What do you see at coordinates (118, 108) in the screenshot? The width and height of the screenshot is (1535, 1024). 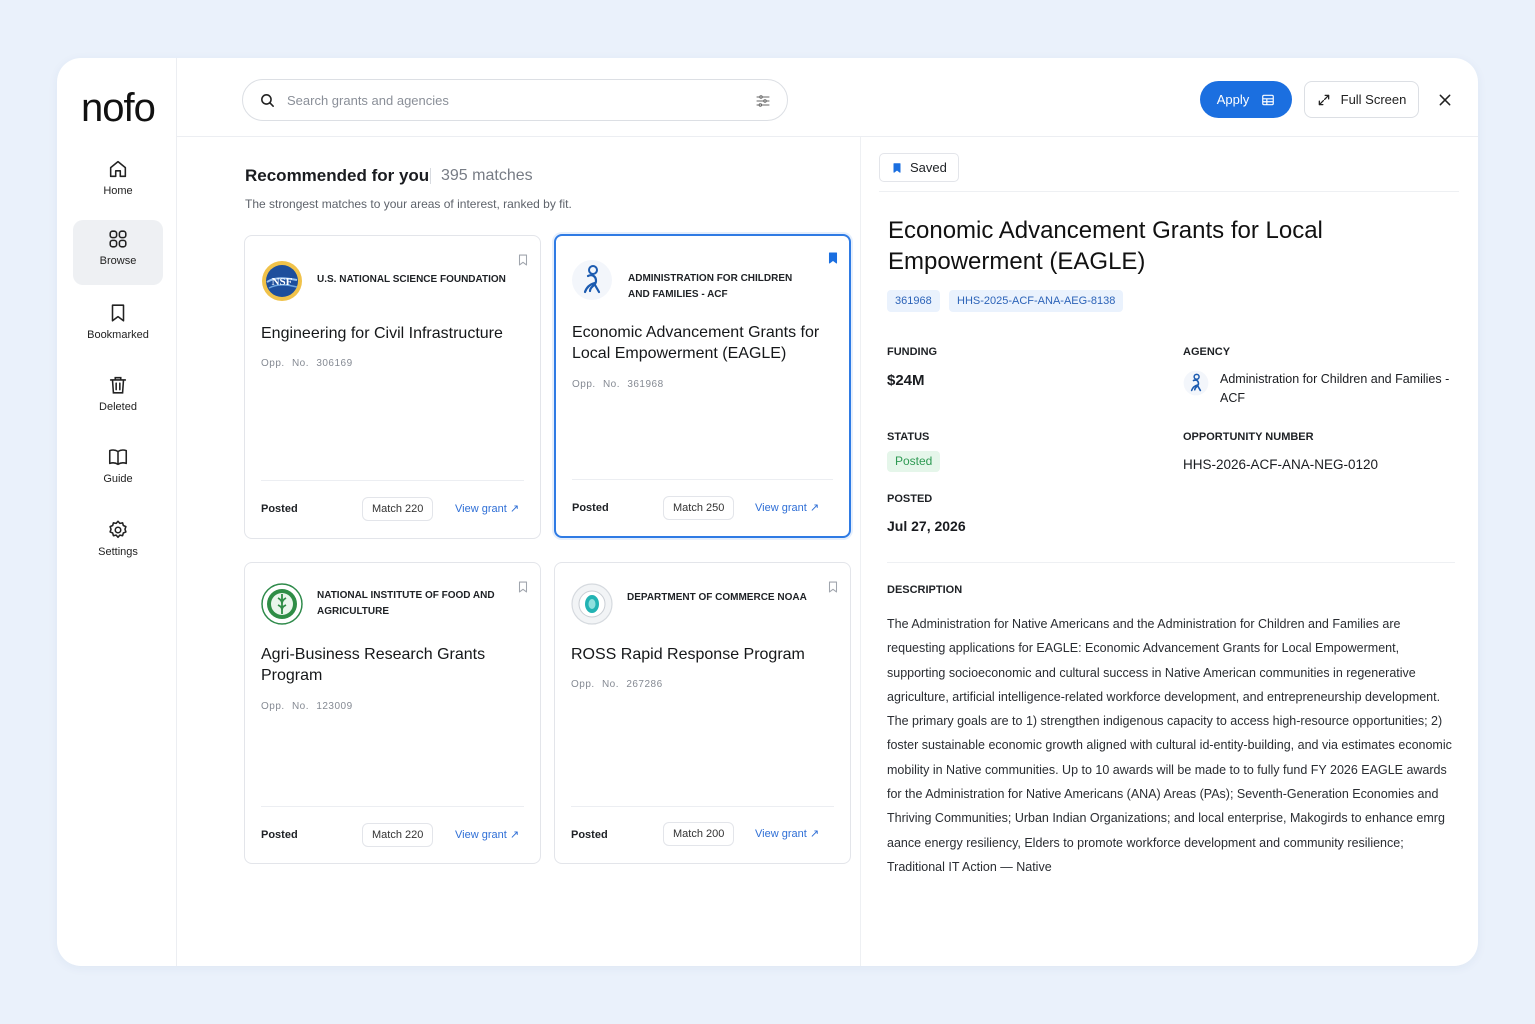 I see `app-logo: nofo` at bounding box center [118, 108].